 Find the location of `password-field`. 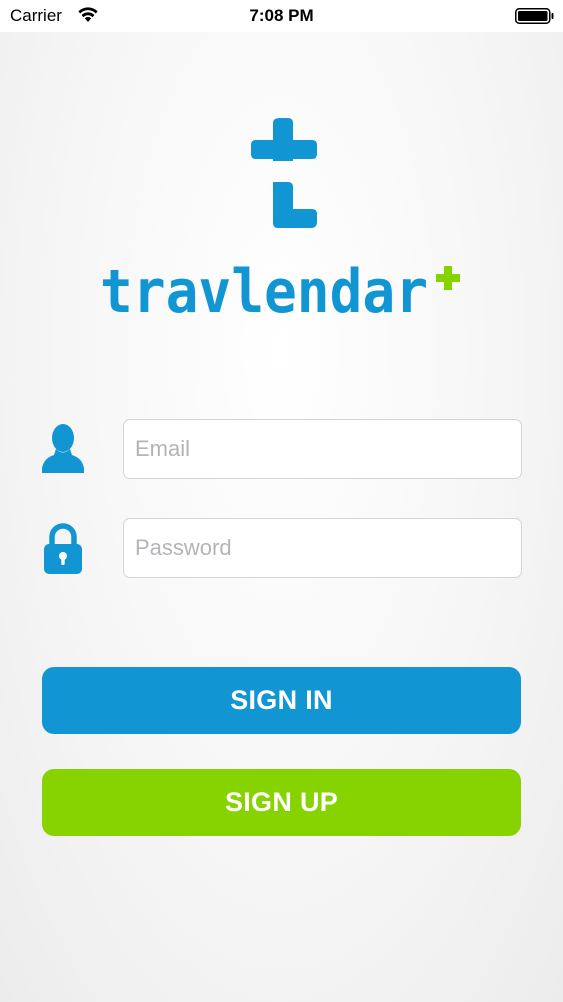

password-field is located at coordinates (322, 548).